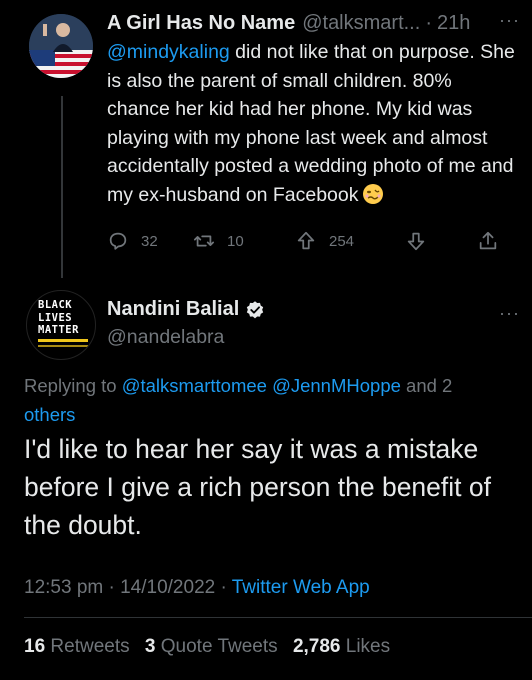  What do you see at coordinates (301, 587) in the screenshot?
I see `source-app-link: Twitter Web App` at bounding box center [301, 587].